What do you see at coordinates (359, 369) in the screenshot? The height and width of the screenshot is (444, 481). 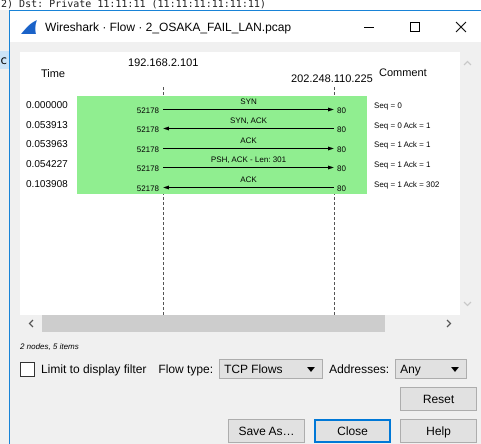 I see `addresses-label: Addresses:` at bounding box center [359, 369].